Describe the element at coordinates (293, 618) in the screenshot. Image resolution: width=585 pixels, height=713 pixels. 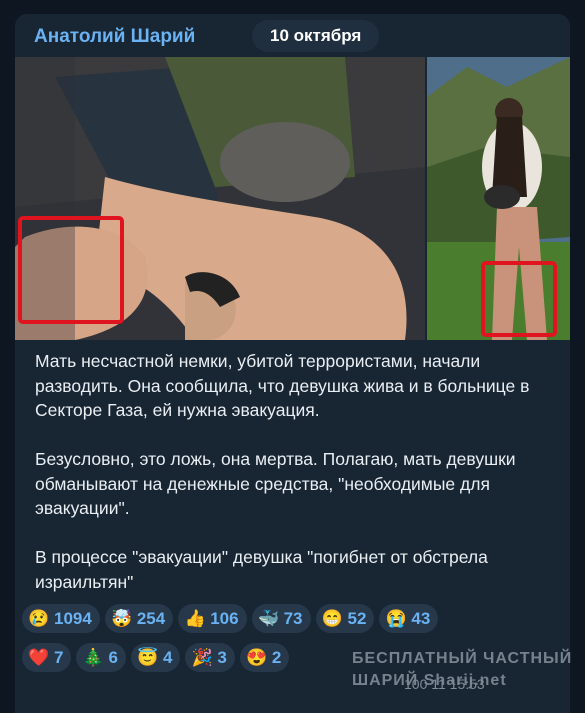
I see `reaction-count: 73` at that location.